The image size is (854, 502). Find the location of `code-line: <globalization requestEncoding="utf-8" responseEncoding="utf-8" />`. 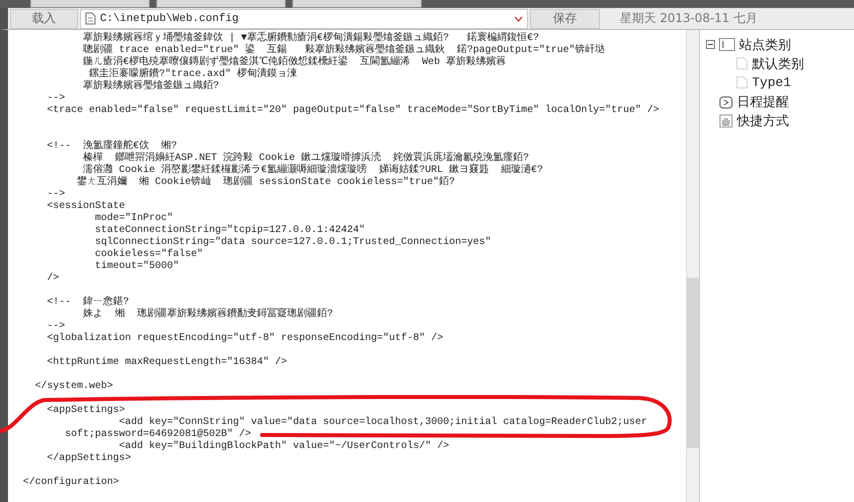

code-line: <globalization requestEncoding="utf-8" responseEncoding="utf-8" /> is located at coordinates (245, 338).